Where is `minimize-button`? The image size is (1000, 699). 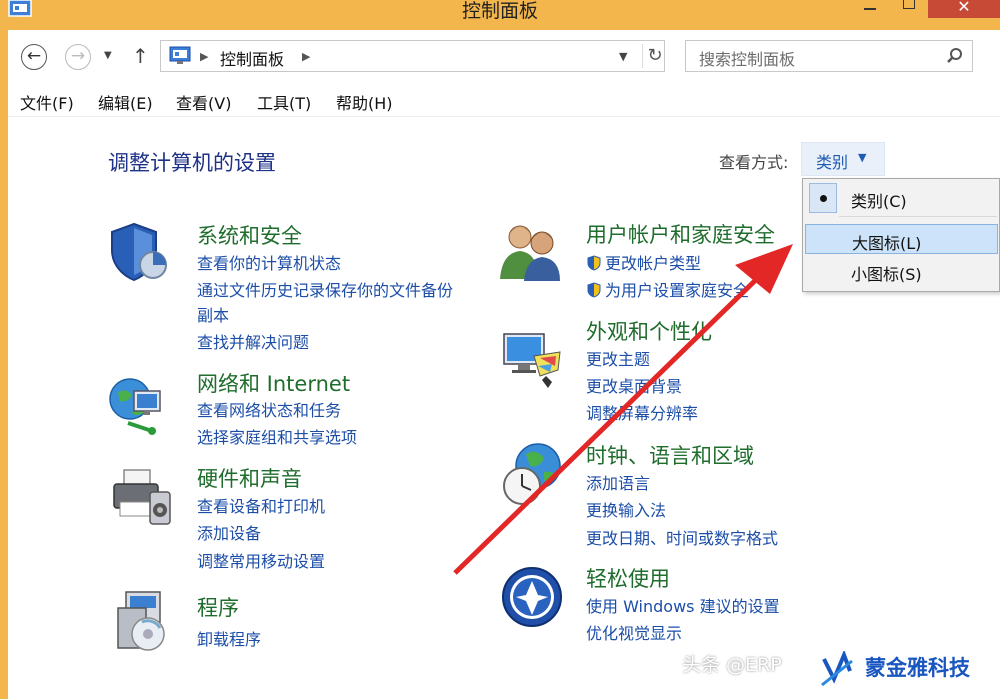 minimize-button is located at coordinates (871, 7).